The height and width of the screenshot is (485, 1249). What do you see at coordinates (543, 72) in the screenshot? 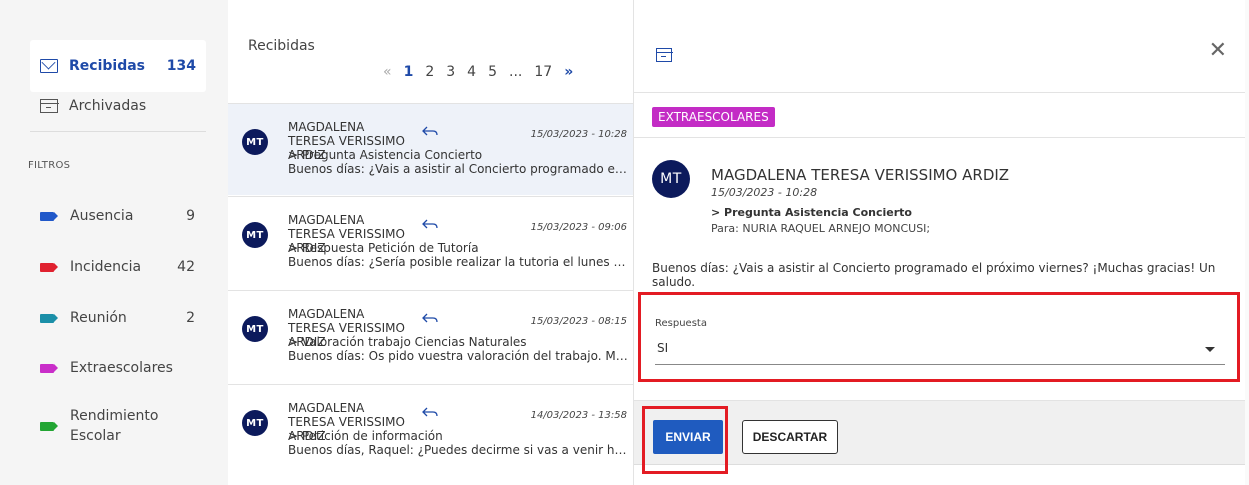
I see `page-17: 17` at bounding box center [543, 72].